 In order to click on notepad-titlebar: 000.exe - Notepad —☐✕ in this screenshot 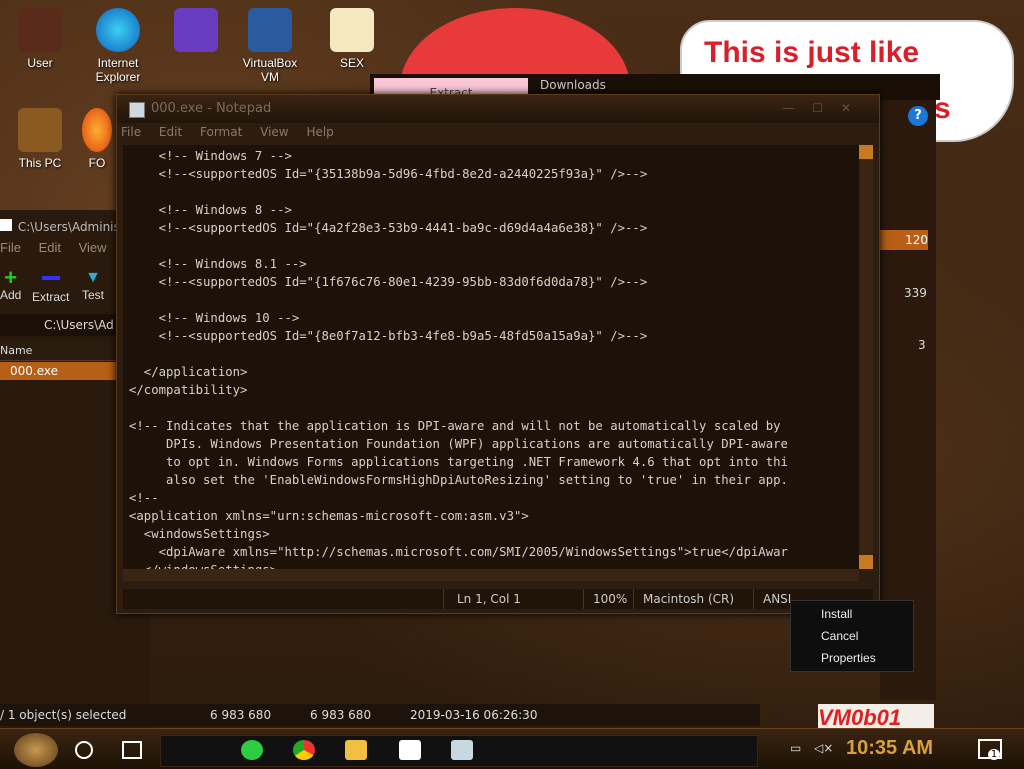, I will do `click(498, 109)`.